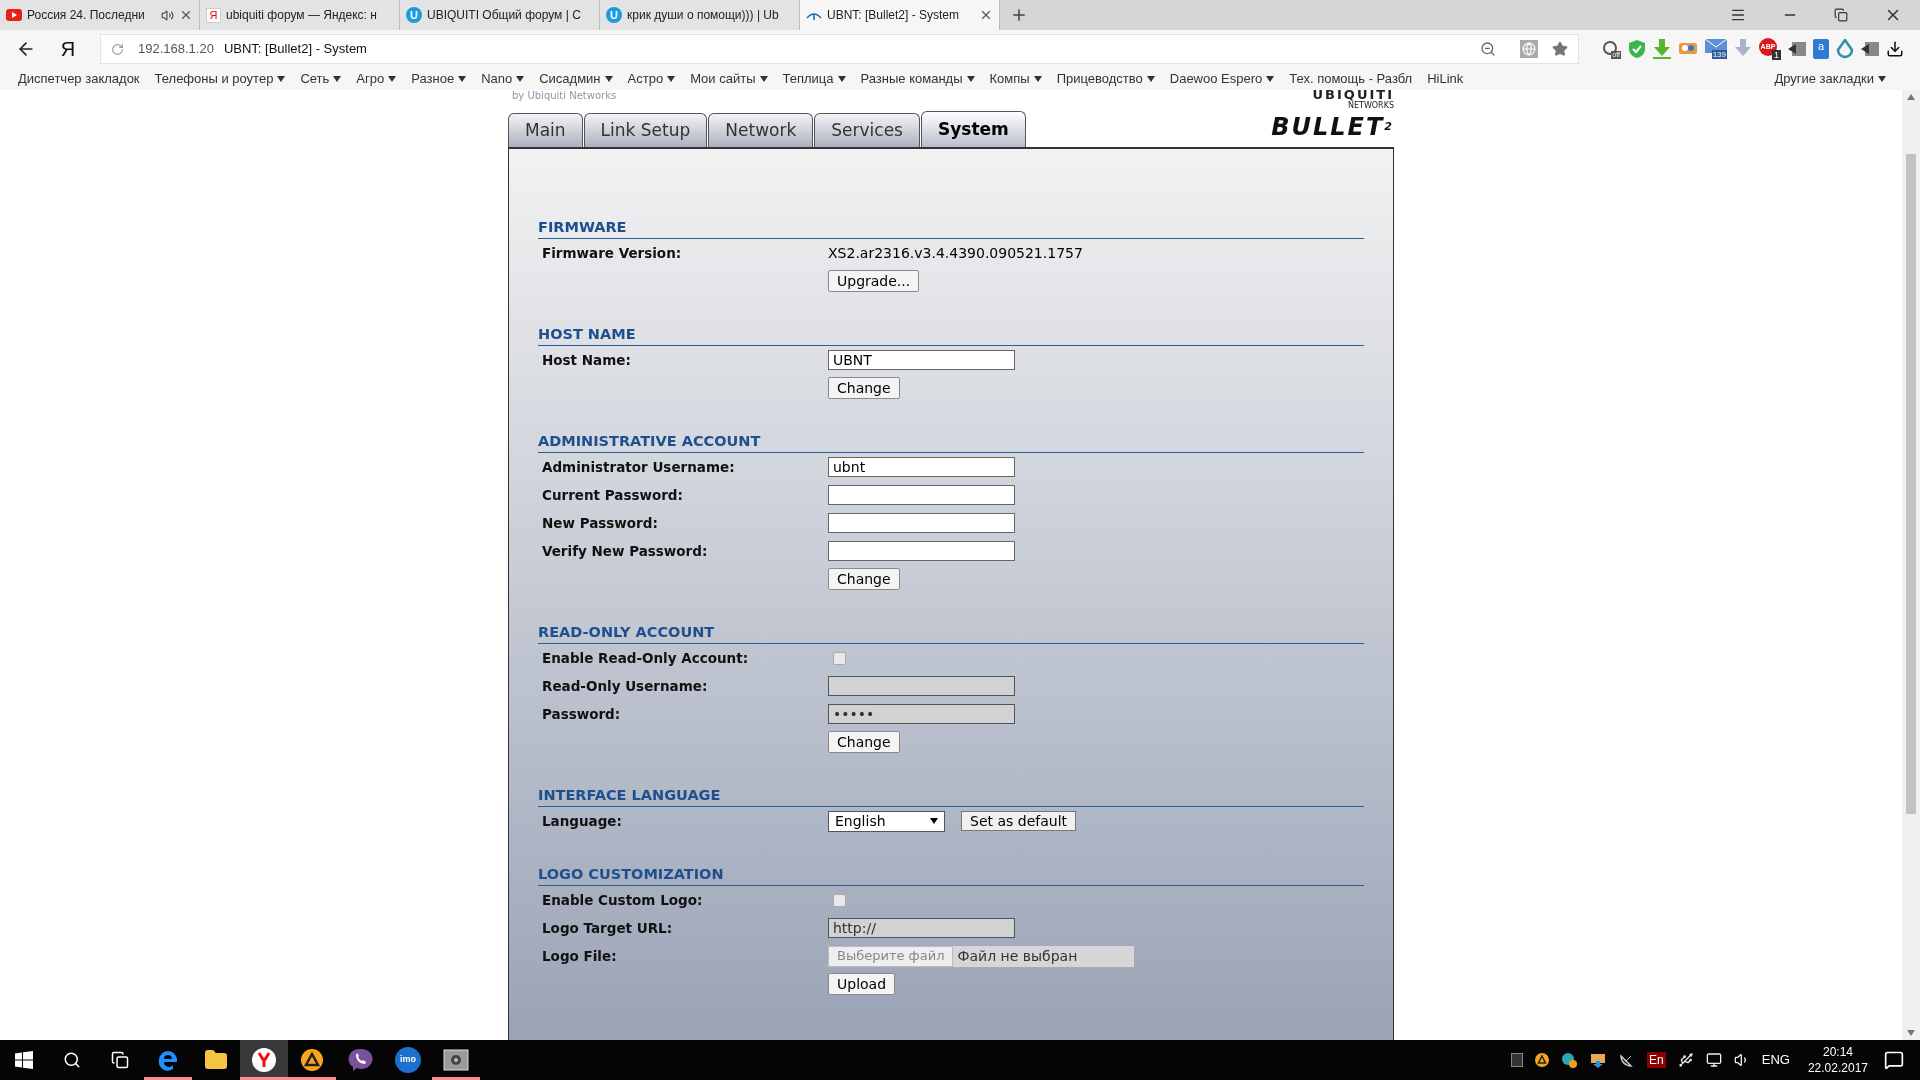 The height and width of the screenshot is (1080, 1920). Describe the element at coordinates (1837, 1068) in the screenshot. I see `clock-date: 22.02.2017` at that location.